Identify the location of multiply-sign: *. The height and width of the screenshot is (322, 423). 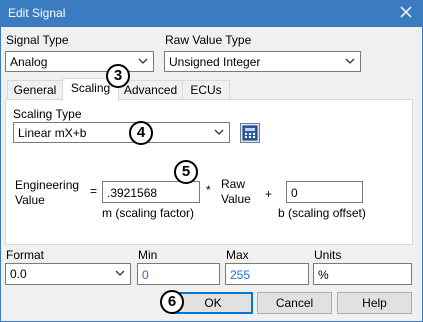
(208, 190).